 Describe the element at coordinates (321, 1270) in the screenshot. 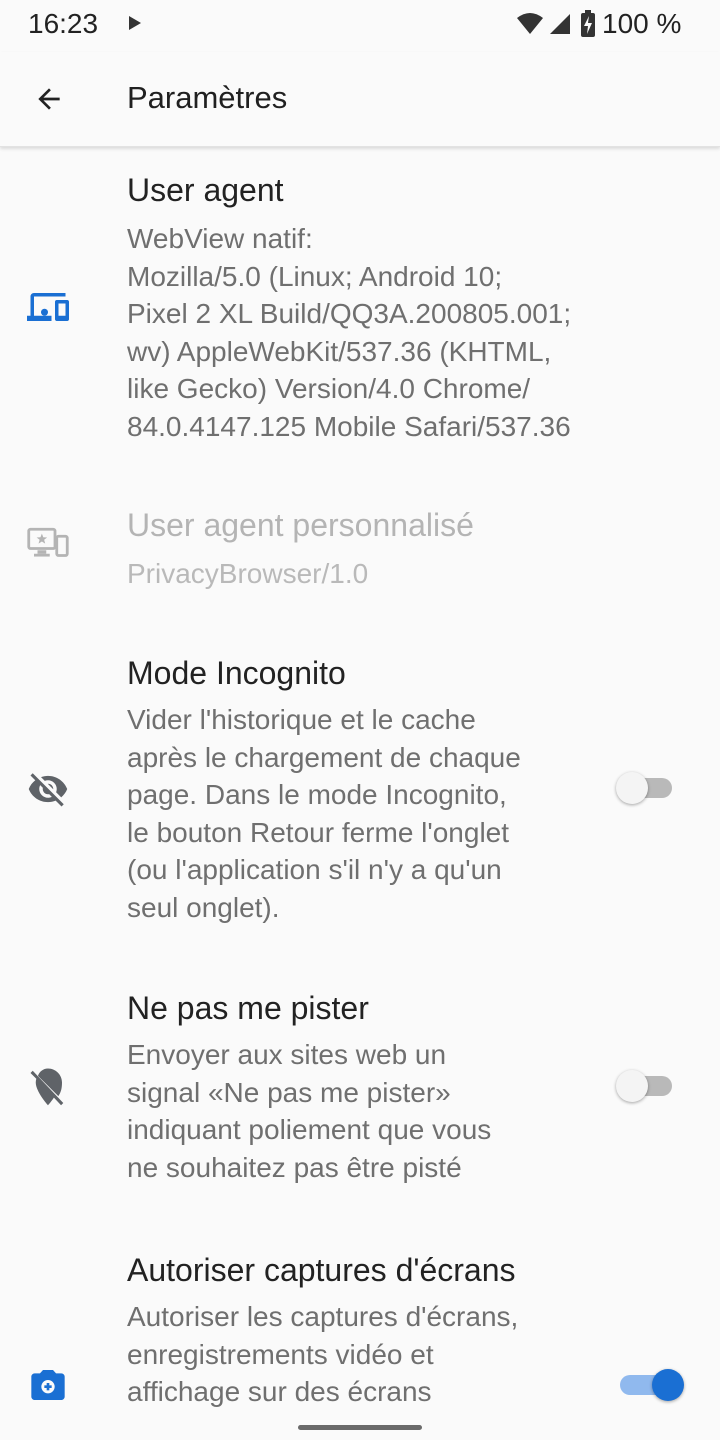

I see `pref-title: Autoriser captures d'écrans` at that location.